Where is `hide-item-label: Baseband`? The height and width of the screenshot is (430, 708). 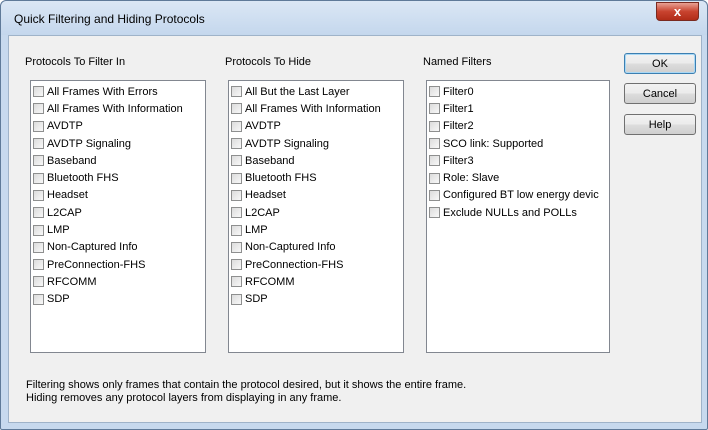
hide-item-label: Baseband is located at coordinates (270, 160).